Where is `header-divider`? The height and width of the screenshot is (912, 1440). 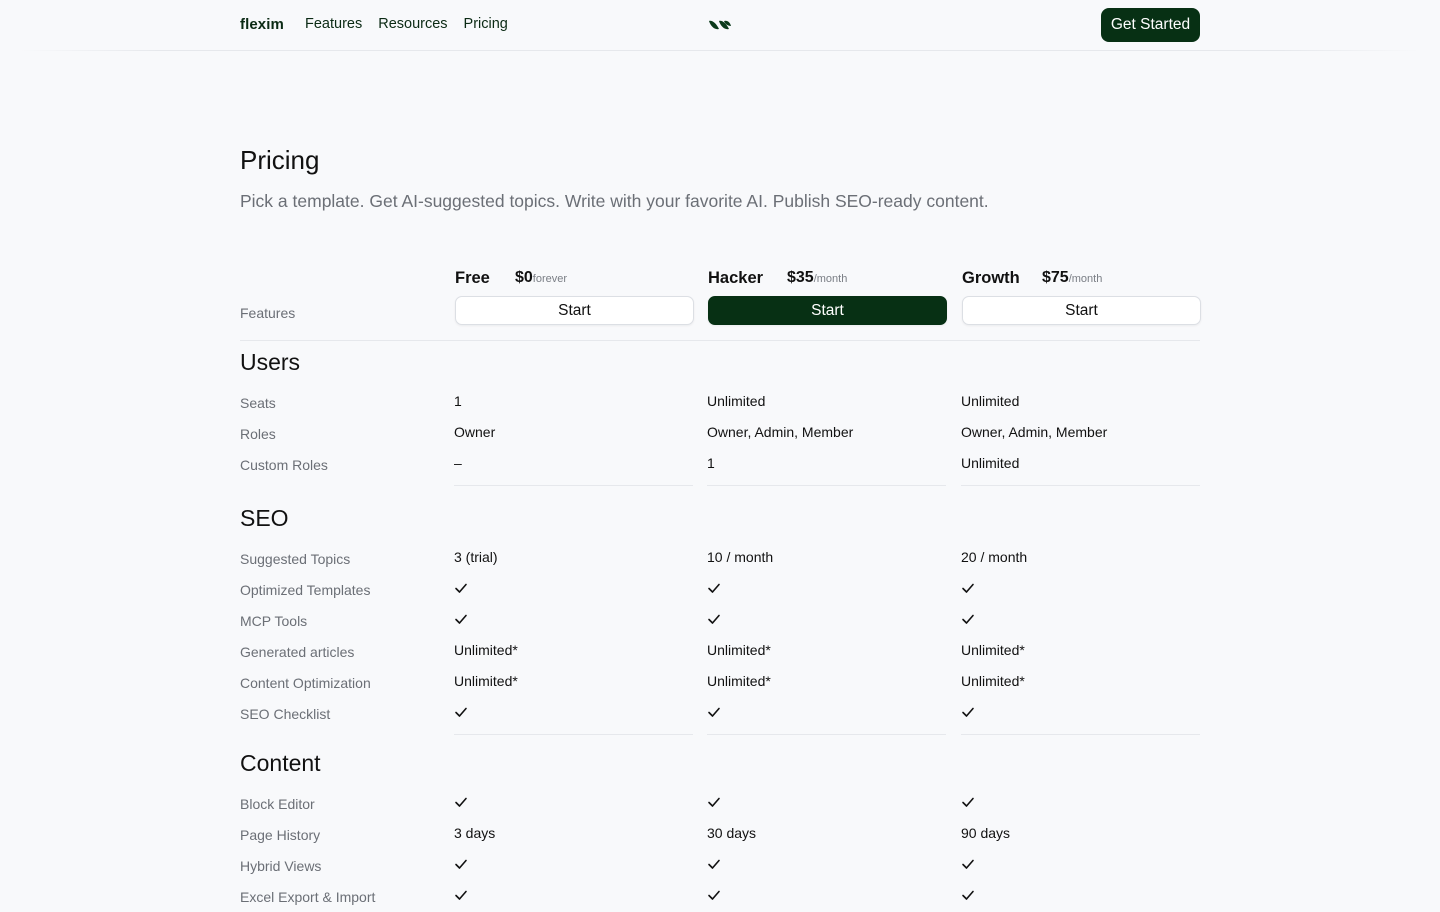
header-divider is located at coordinates (720, 340).